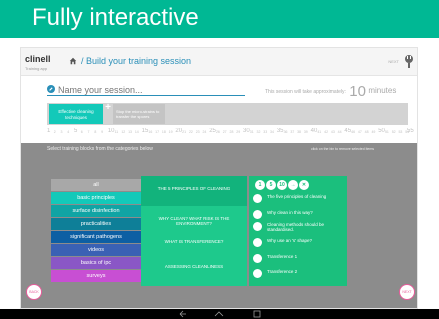  I want to click on ruler-tick-label: 6, so click(81, 132).